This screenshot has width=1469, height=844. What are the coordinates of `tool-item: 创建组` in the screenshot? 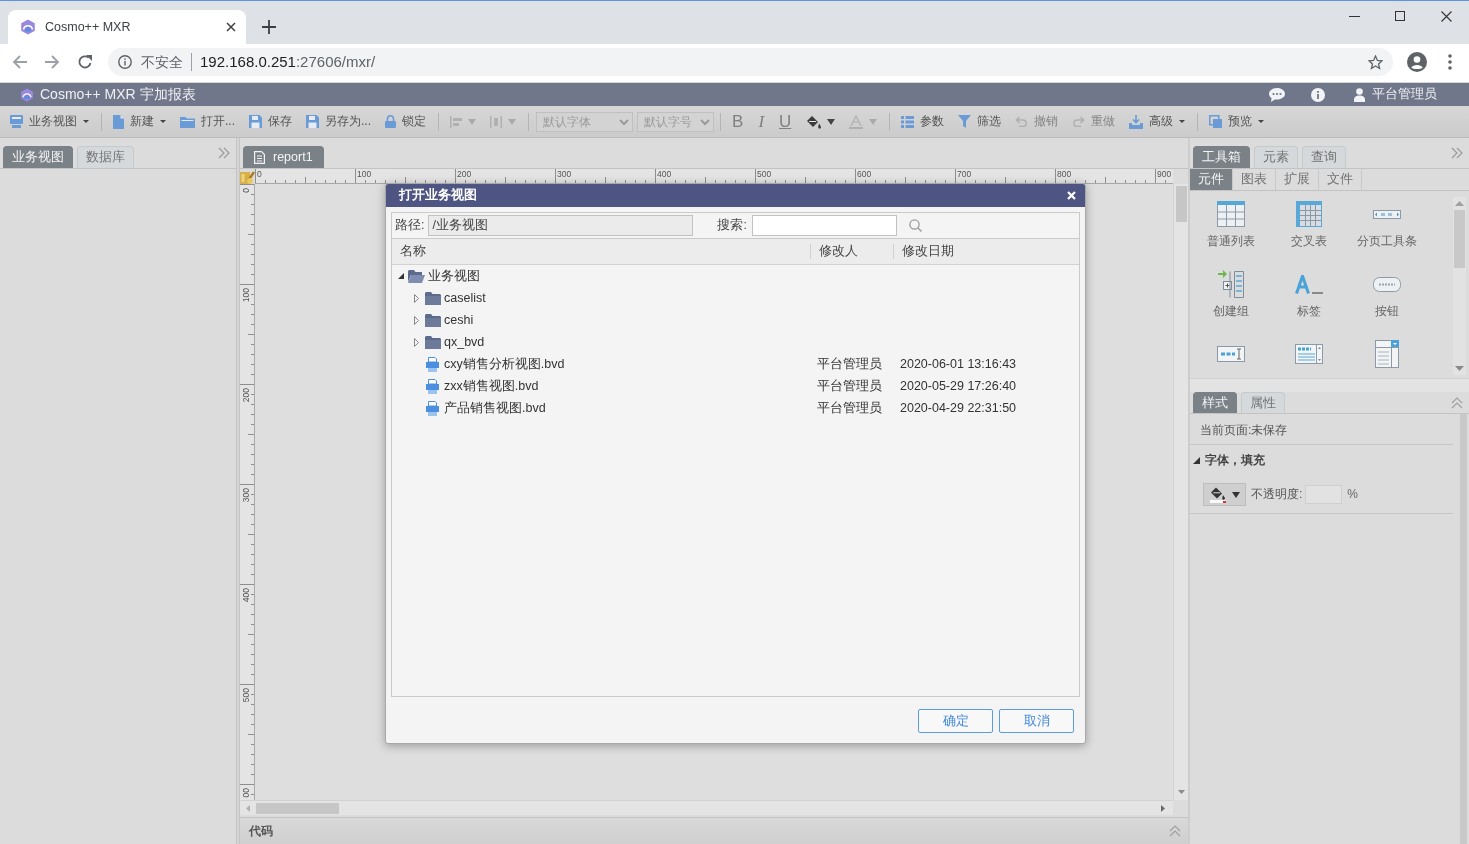 It's located at (1231, 305).